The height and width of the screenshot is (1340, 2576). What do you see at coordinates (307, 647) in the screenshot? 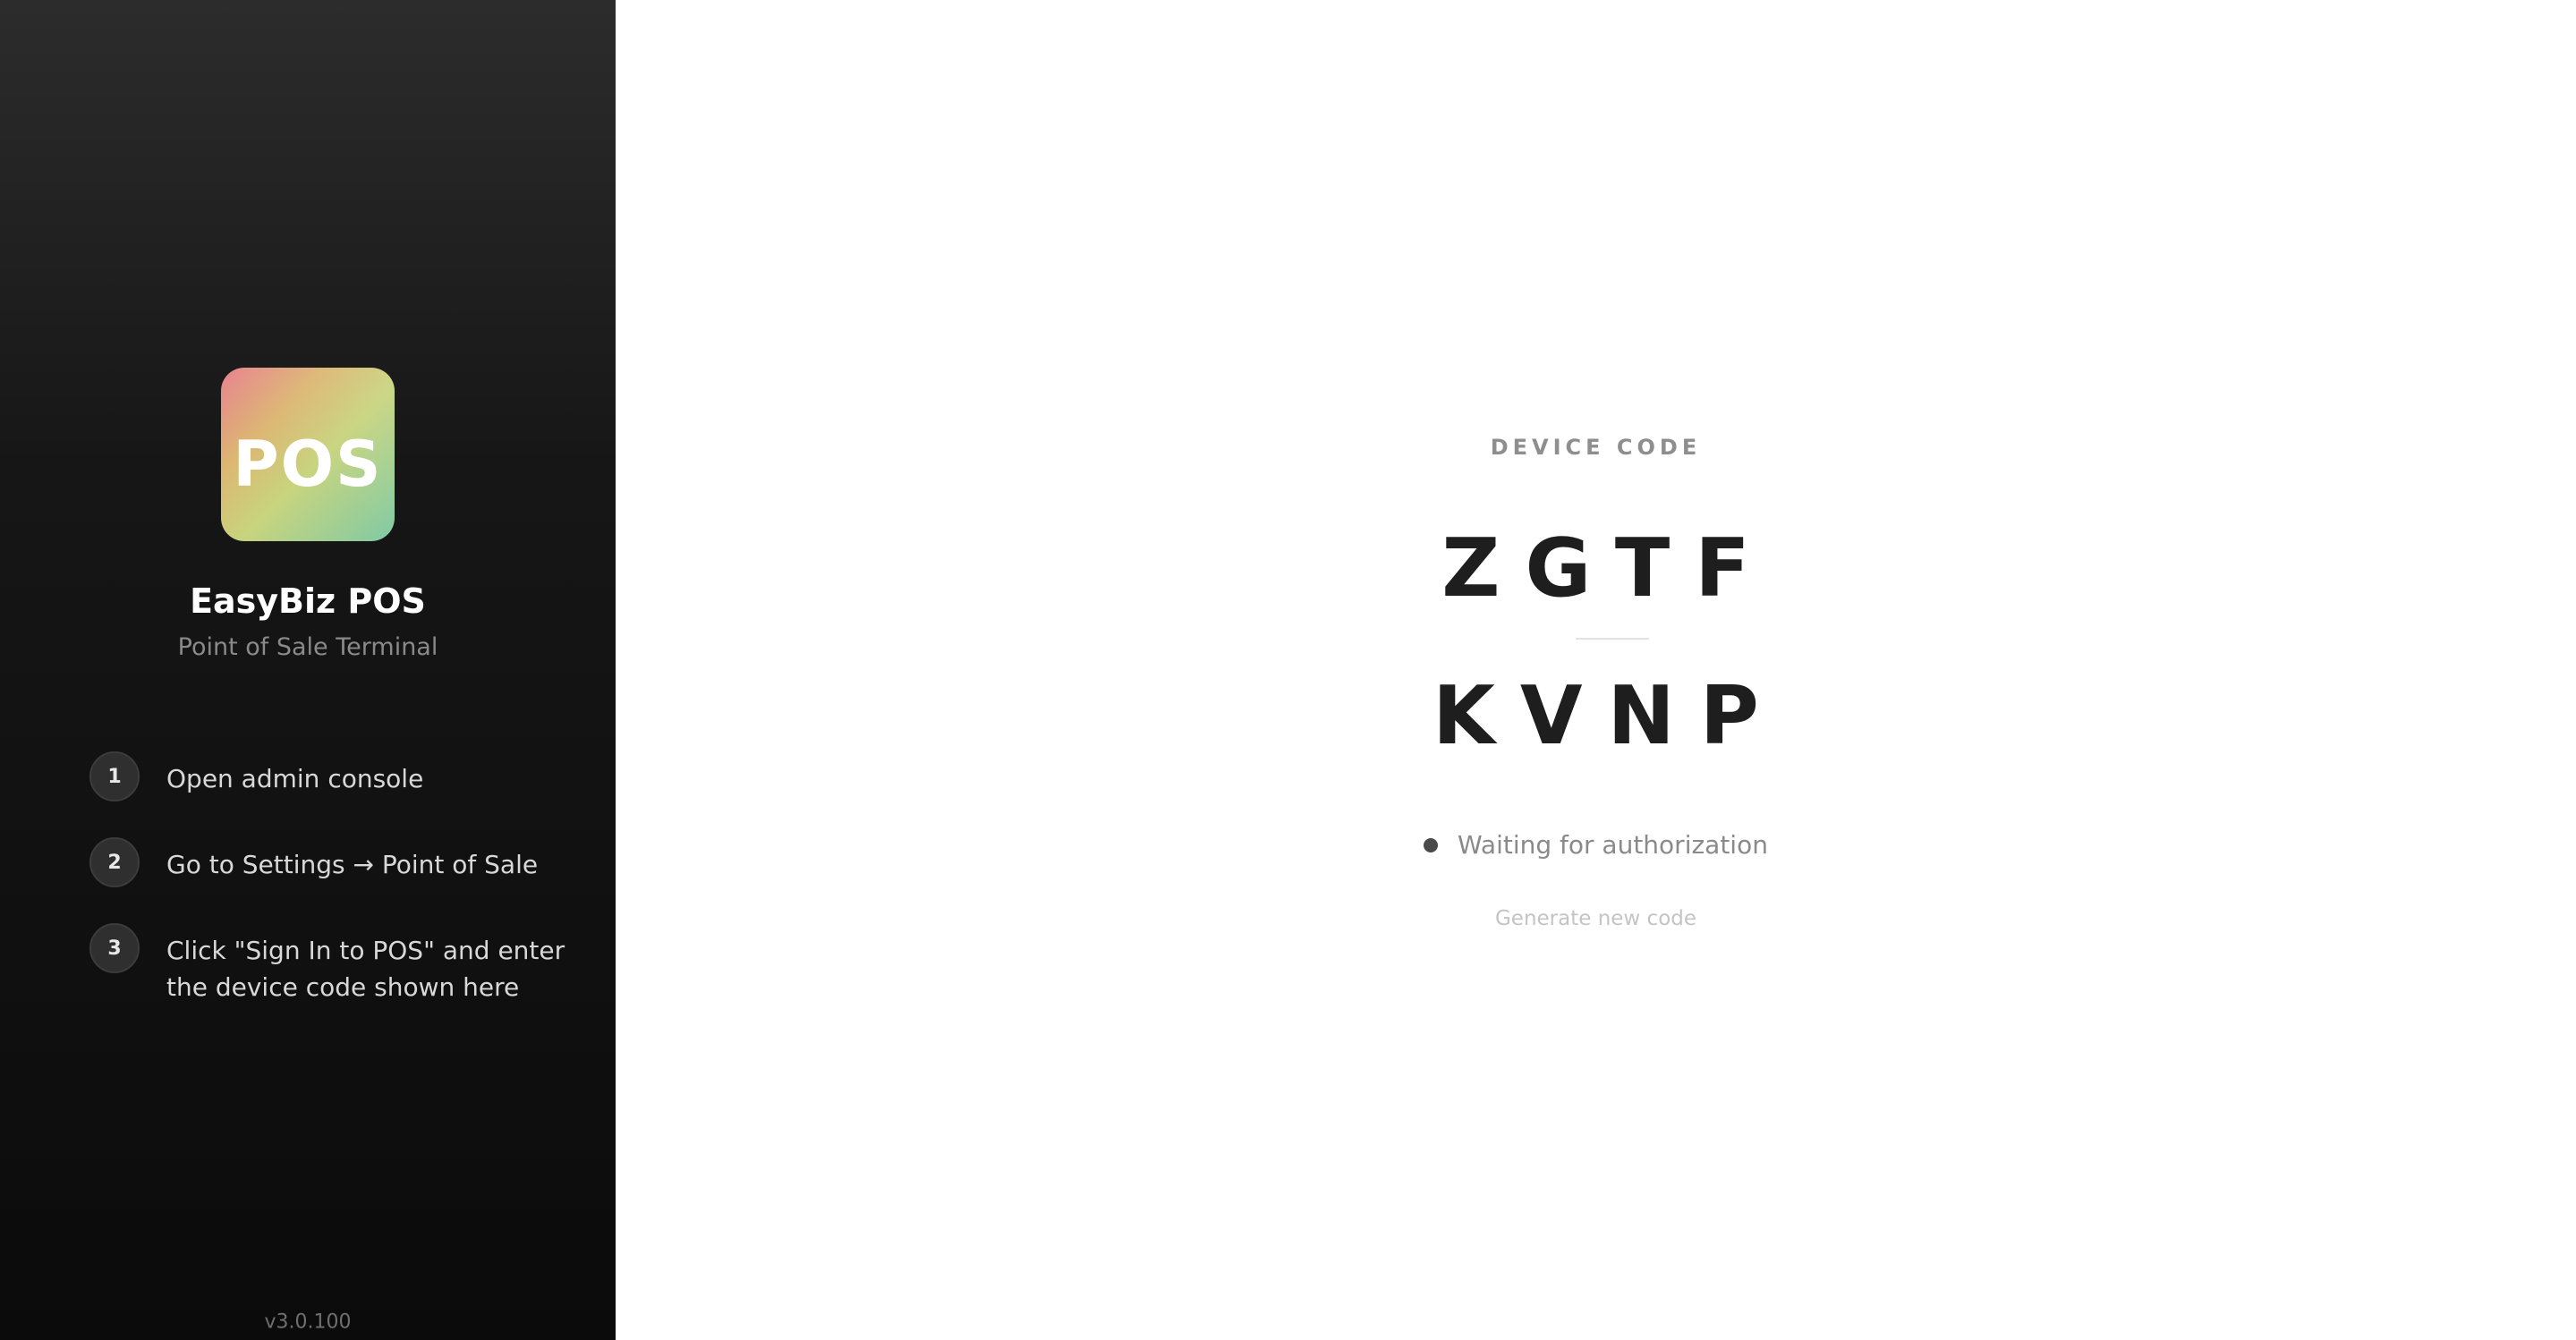
I see `app-subtitle: Point of Sale Terminal` at bounding box center [307, 647].